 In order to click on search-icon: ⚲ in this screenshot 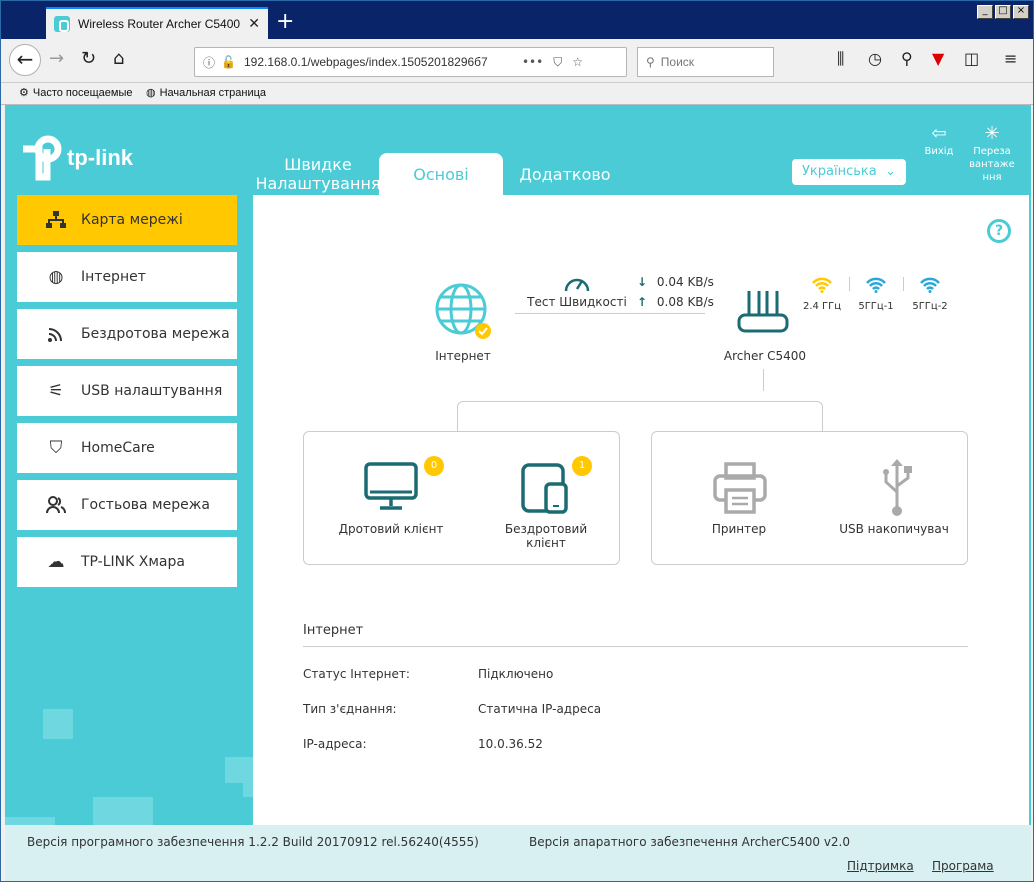, I will do `click(650, 62)`.